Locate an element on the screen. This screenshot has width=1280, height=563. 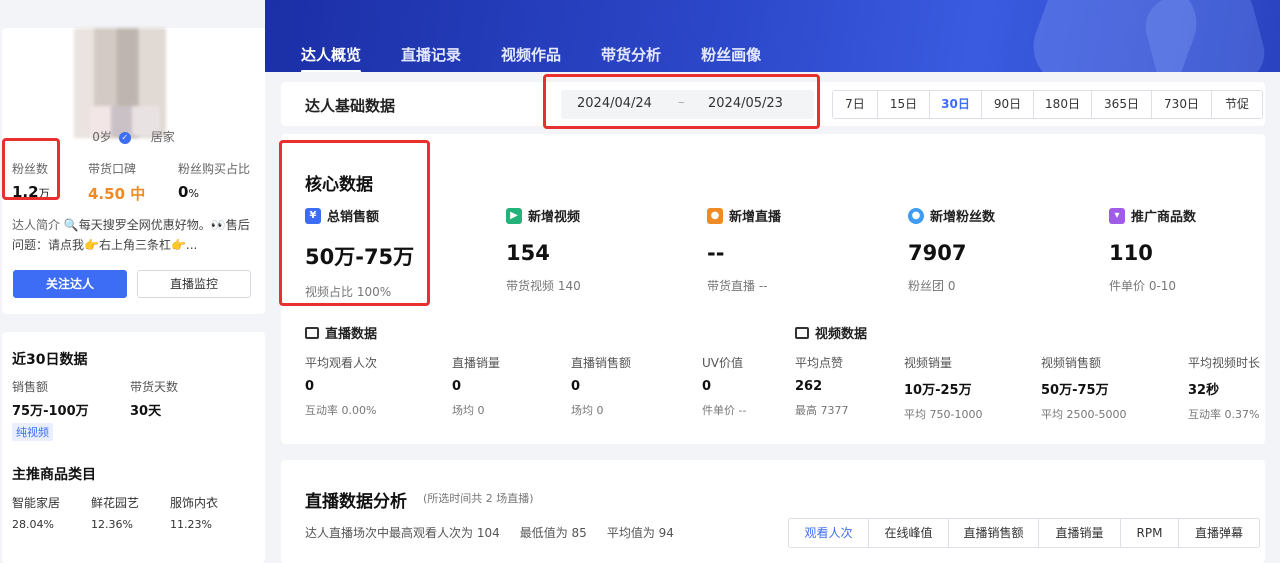
tab-live-danmaku: 直播弹幕 is located at coordinates (1219, 533).